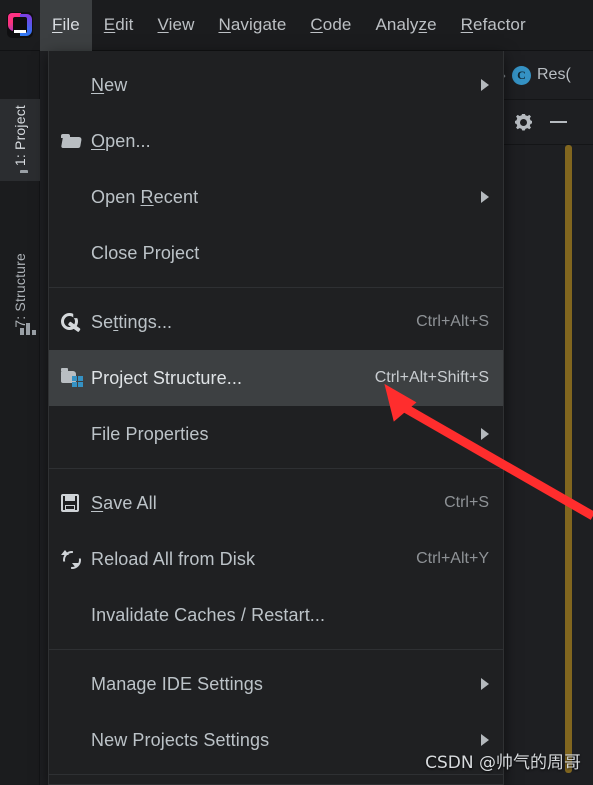 Image resolution: width=593 pixels, height=785 pixels. I want to click on menubar-item-file-label: File, so click(66, 24).